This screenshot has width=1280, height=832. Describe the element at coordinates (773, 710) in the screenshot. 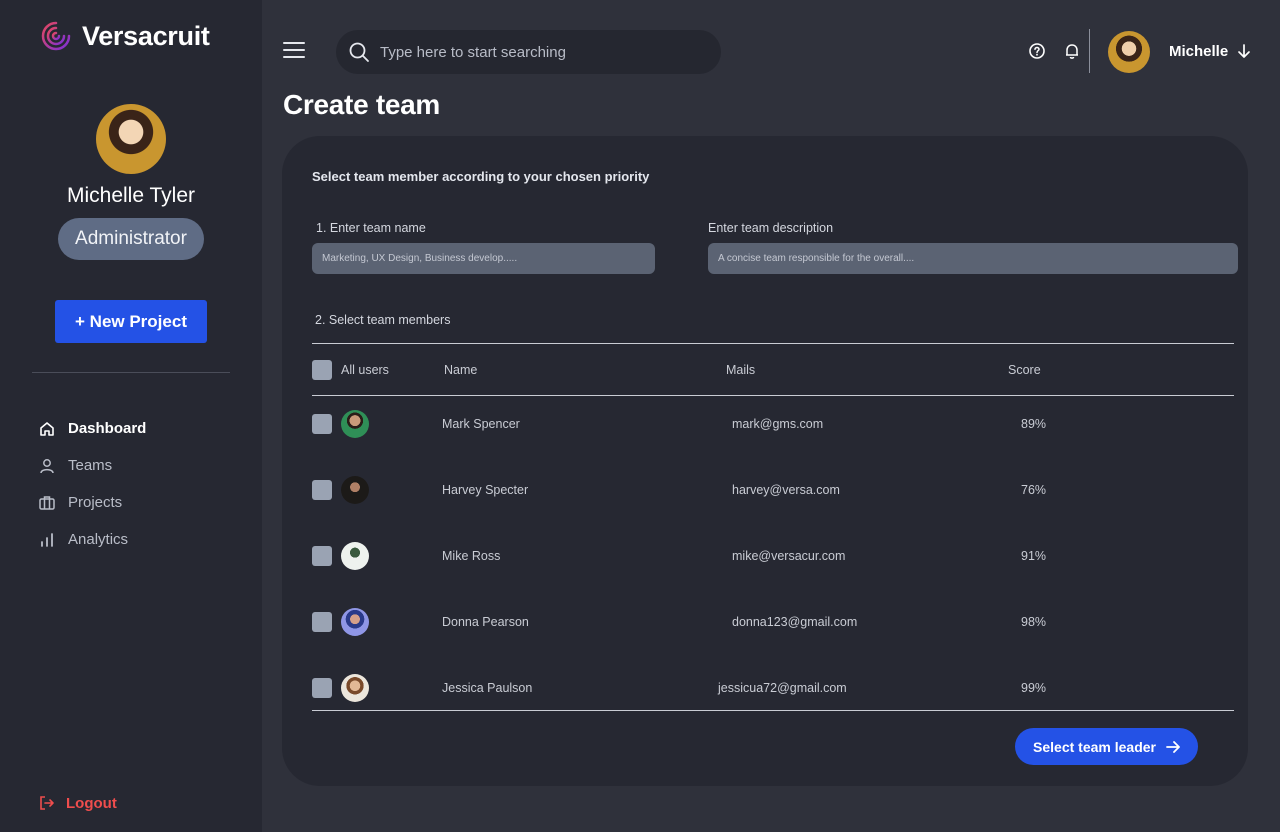

I see `table-bottom-rule` at that location.